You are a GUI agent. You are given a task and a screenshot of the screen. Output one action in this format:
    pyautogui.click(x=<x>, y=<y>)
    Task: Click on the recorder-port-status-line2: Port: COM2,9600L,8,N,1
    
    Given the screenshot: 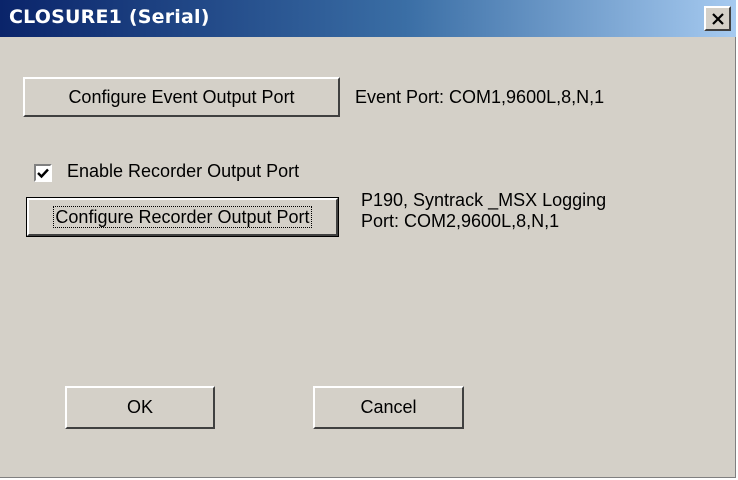 What is the action you would take?
    pyautogui.click(x=460, y=221)
    